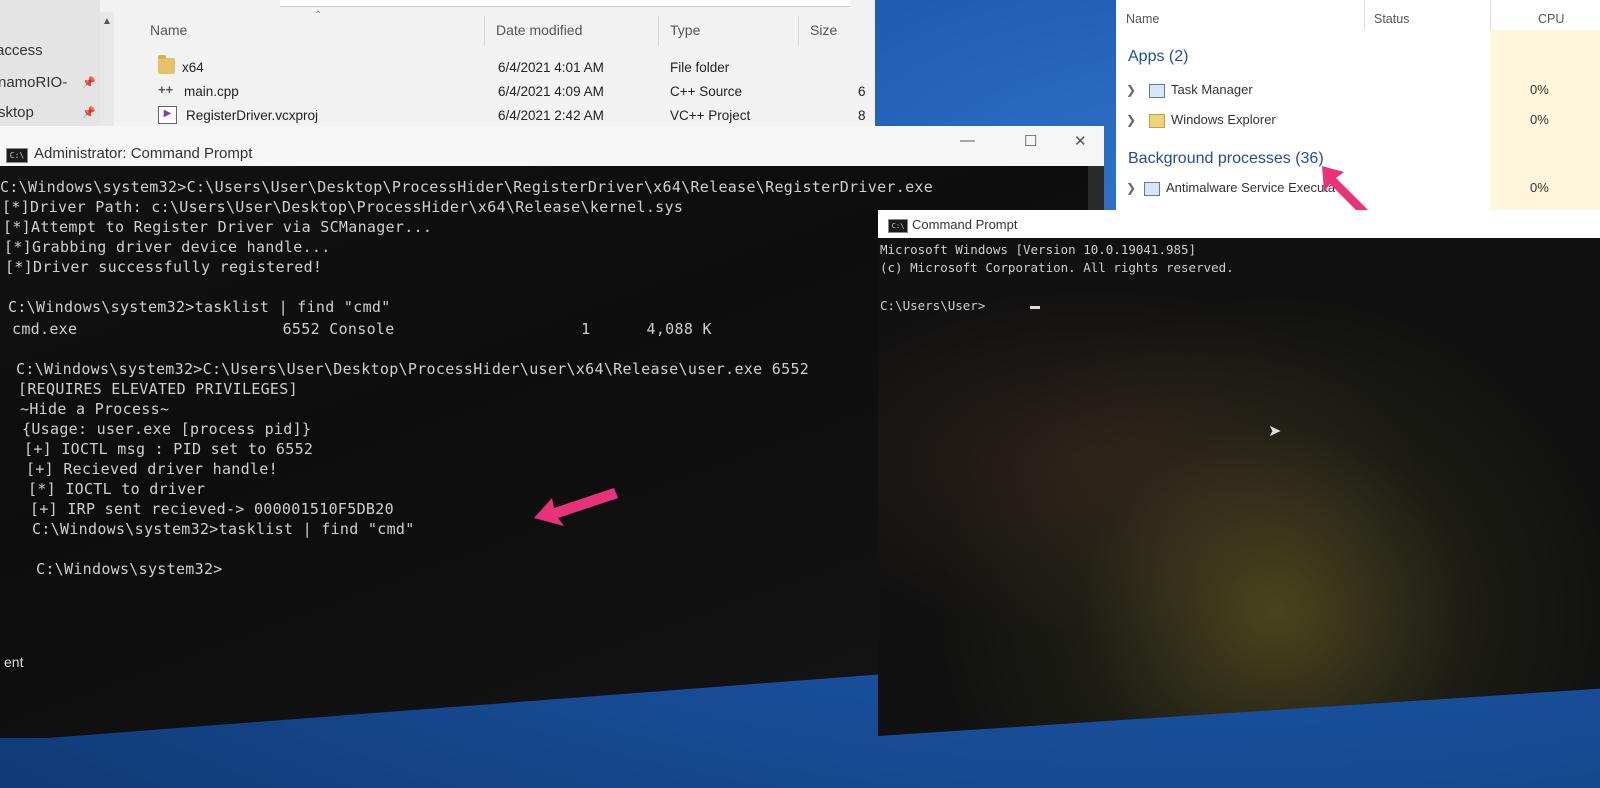 This screenshot has height=788, width=1600. I want to click on nav-item-pinned-folder: namoRIO- 📌, so click(48, 83).